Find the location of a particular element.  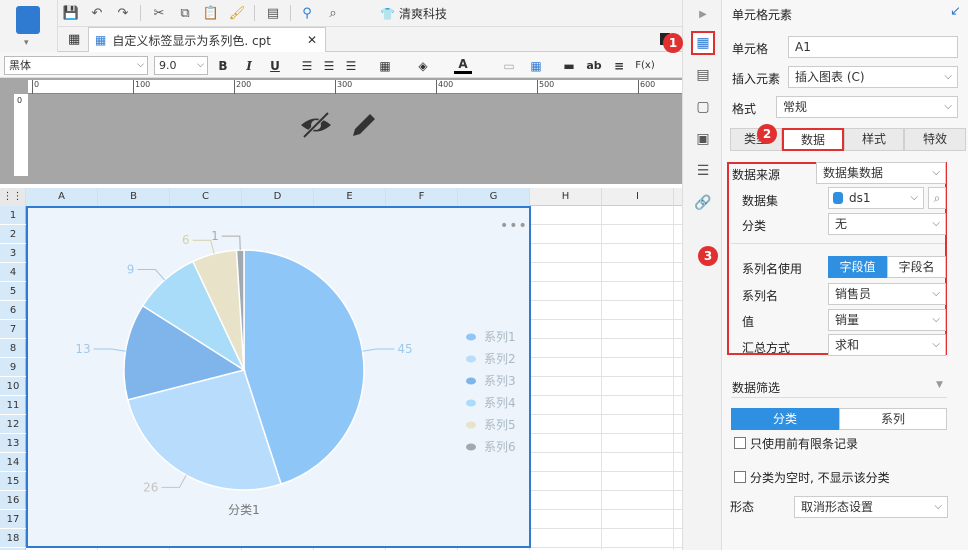

file-tab: ▦ 自定义标签显示为系列色. cpt ✕ is located at coordinates (207, 39).